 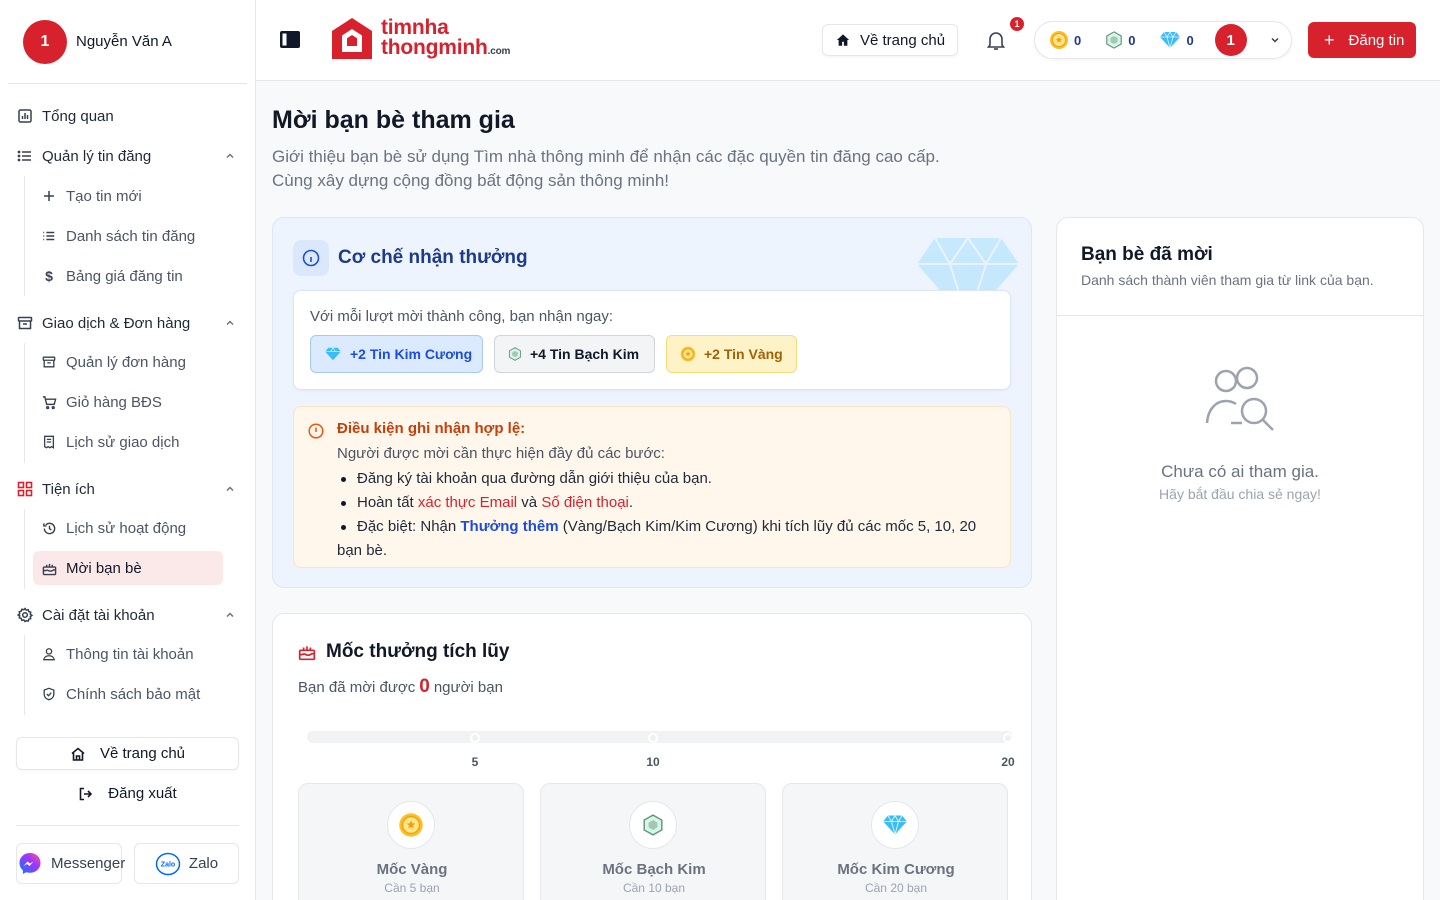 I want to click on milestone-title: Mốc thưởng tích lũy, so click(x=418, y=651).